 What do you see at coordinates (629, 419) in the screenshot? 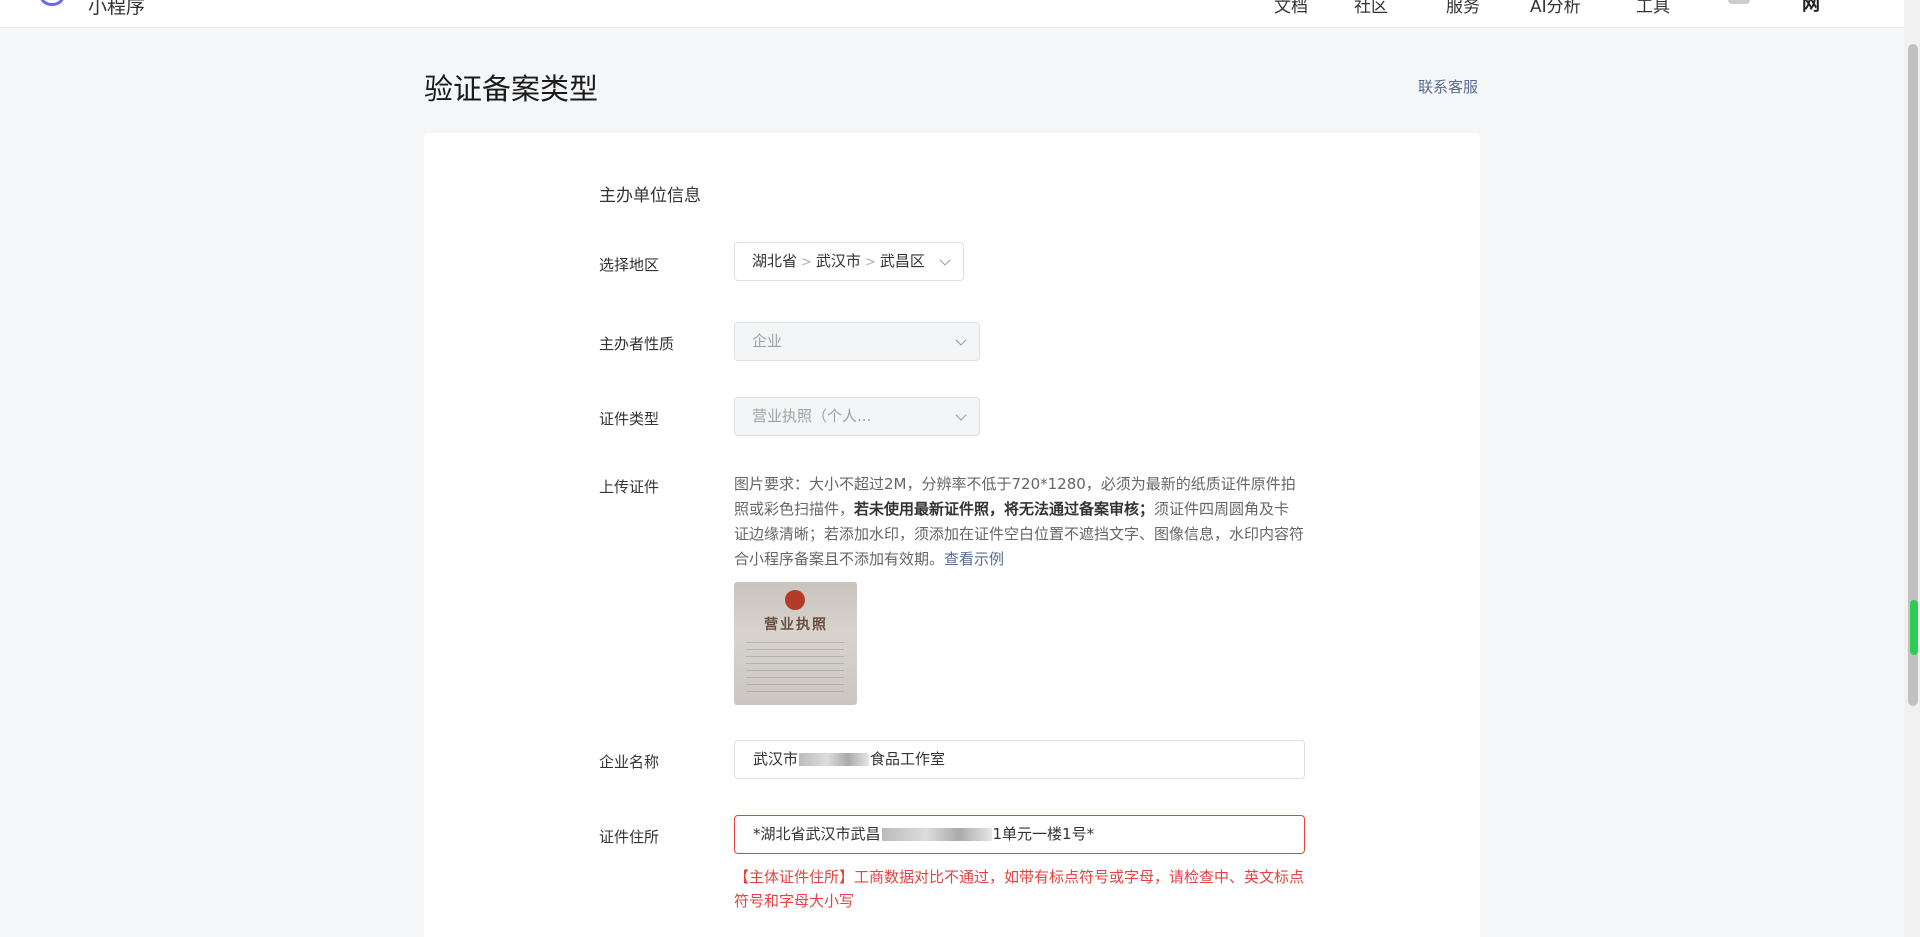
I see `cert-type-label: 证件类型` at bounding box center [629, 419].